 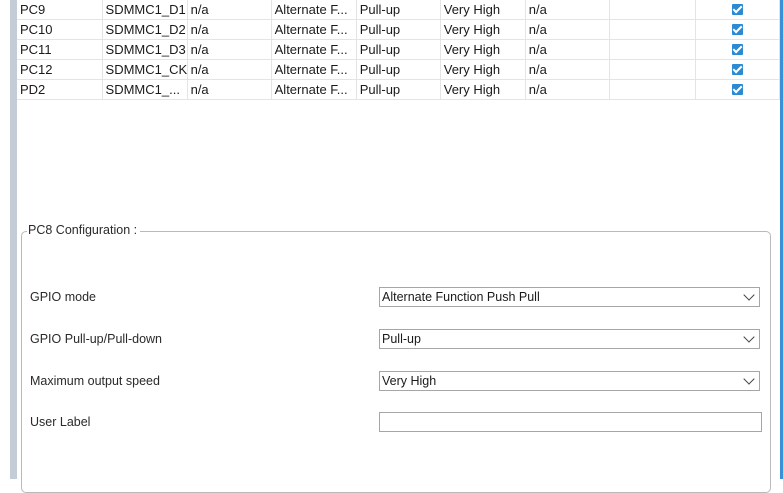 What do you see at coordinates (569, 339) in the screenshot?
I see `pull-select: Pull-up` at bounding box center [569, 339].